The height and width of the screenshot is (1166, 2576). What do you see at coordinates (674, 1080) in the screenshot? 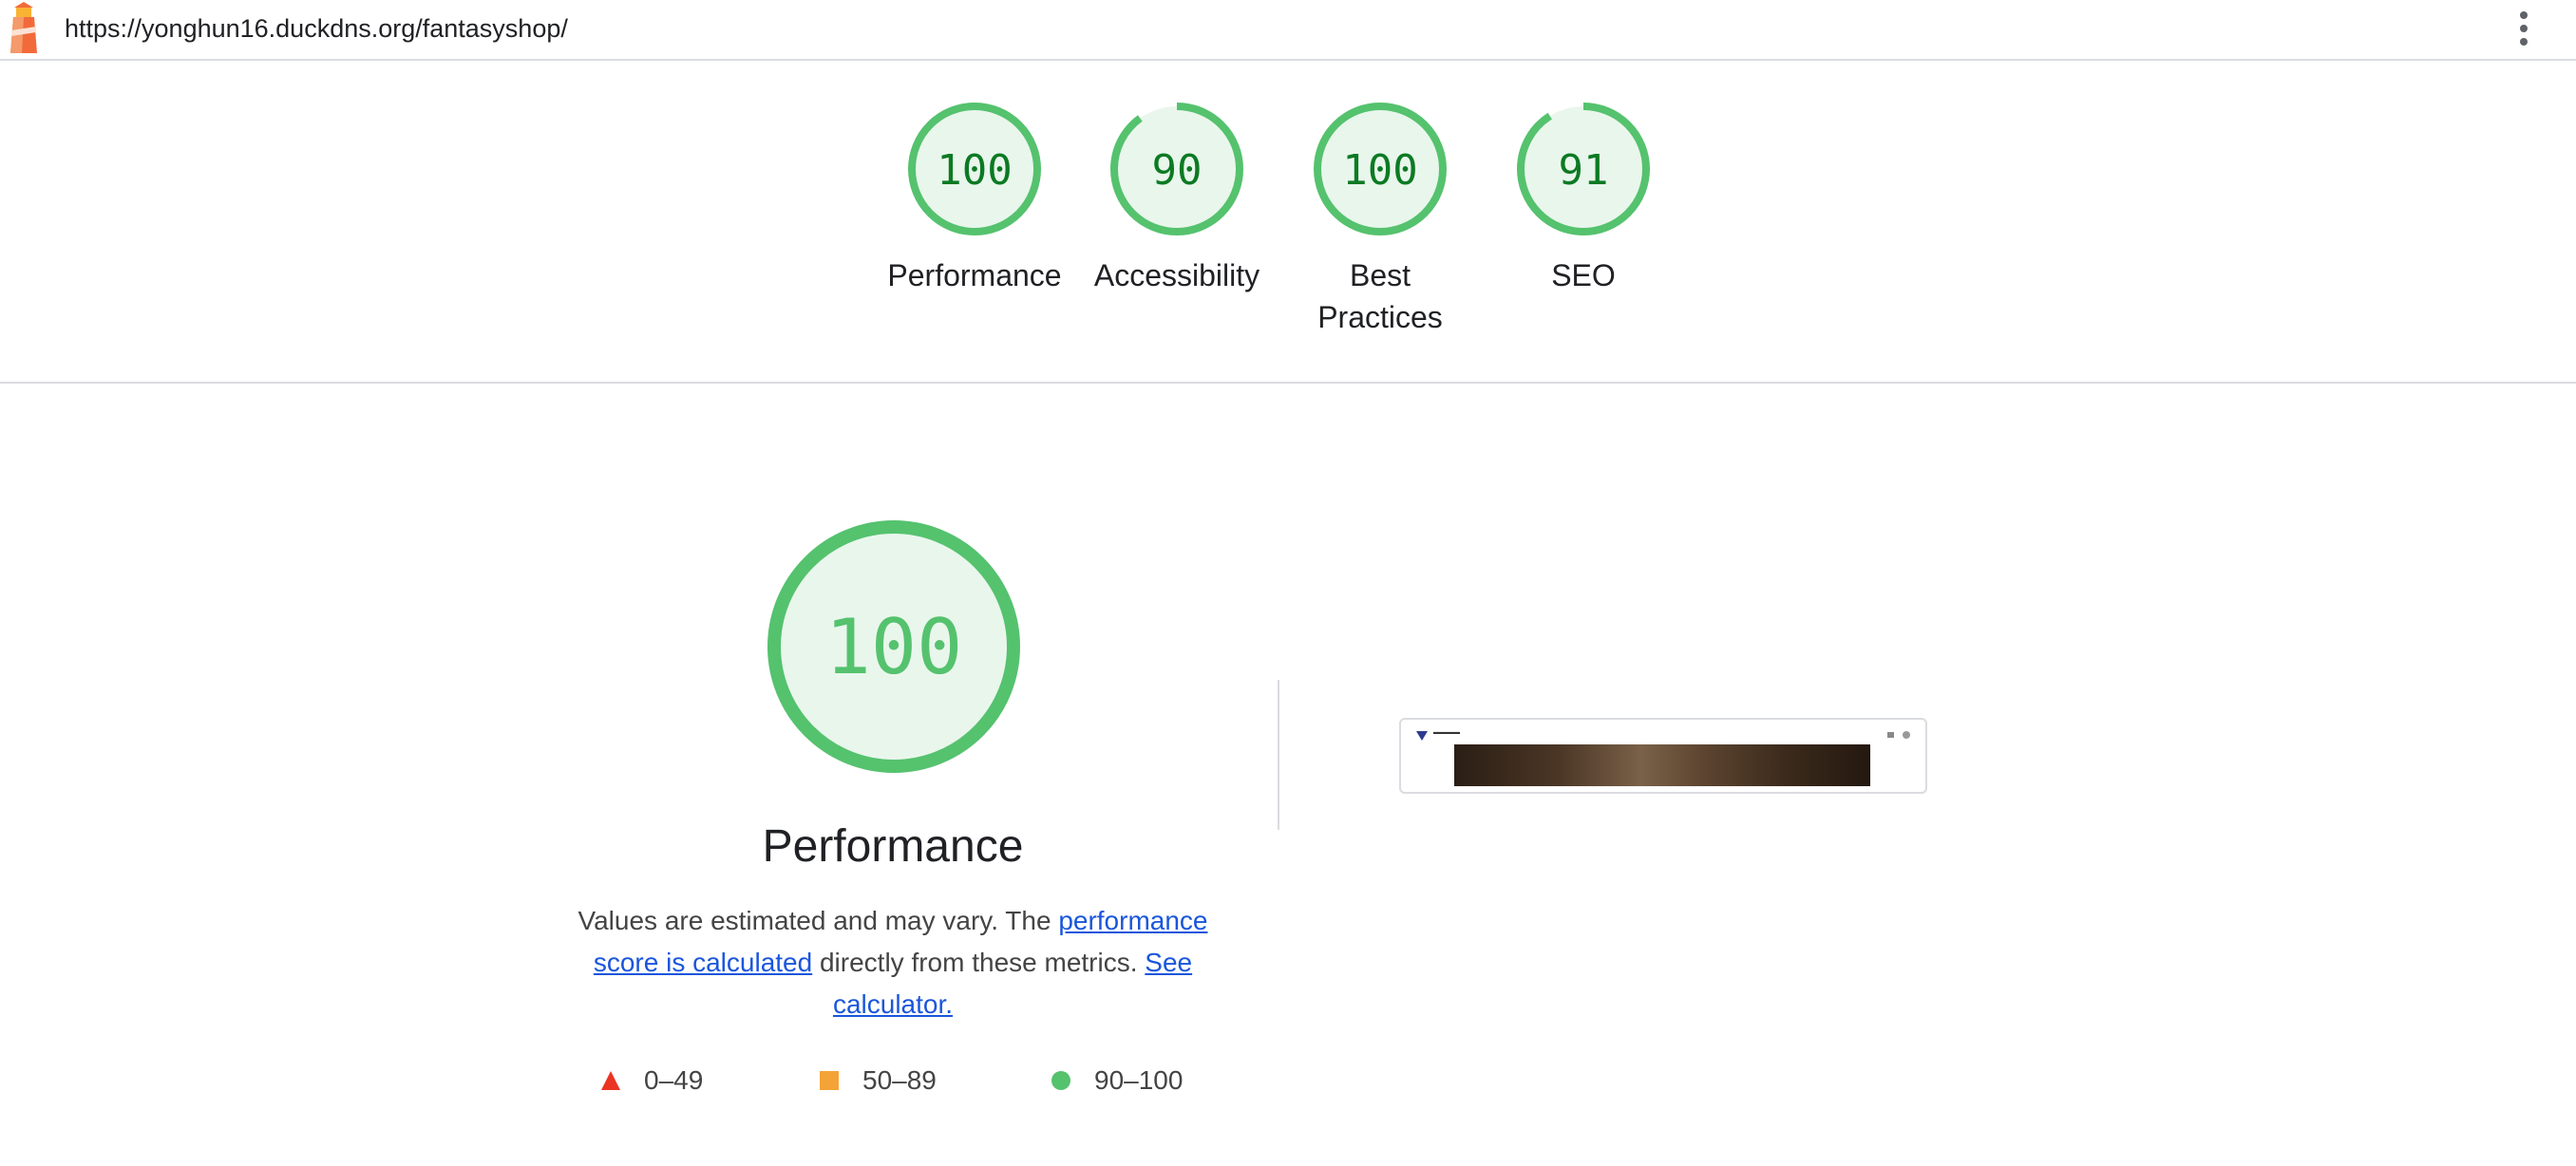
I see `legend-range: 0–49` at bounding box center [674, 1080].